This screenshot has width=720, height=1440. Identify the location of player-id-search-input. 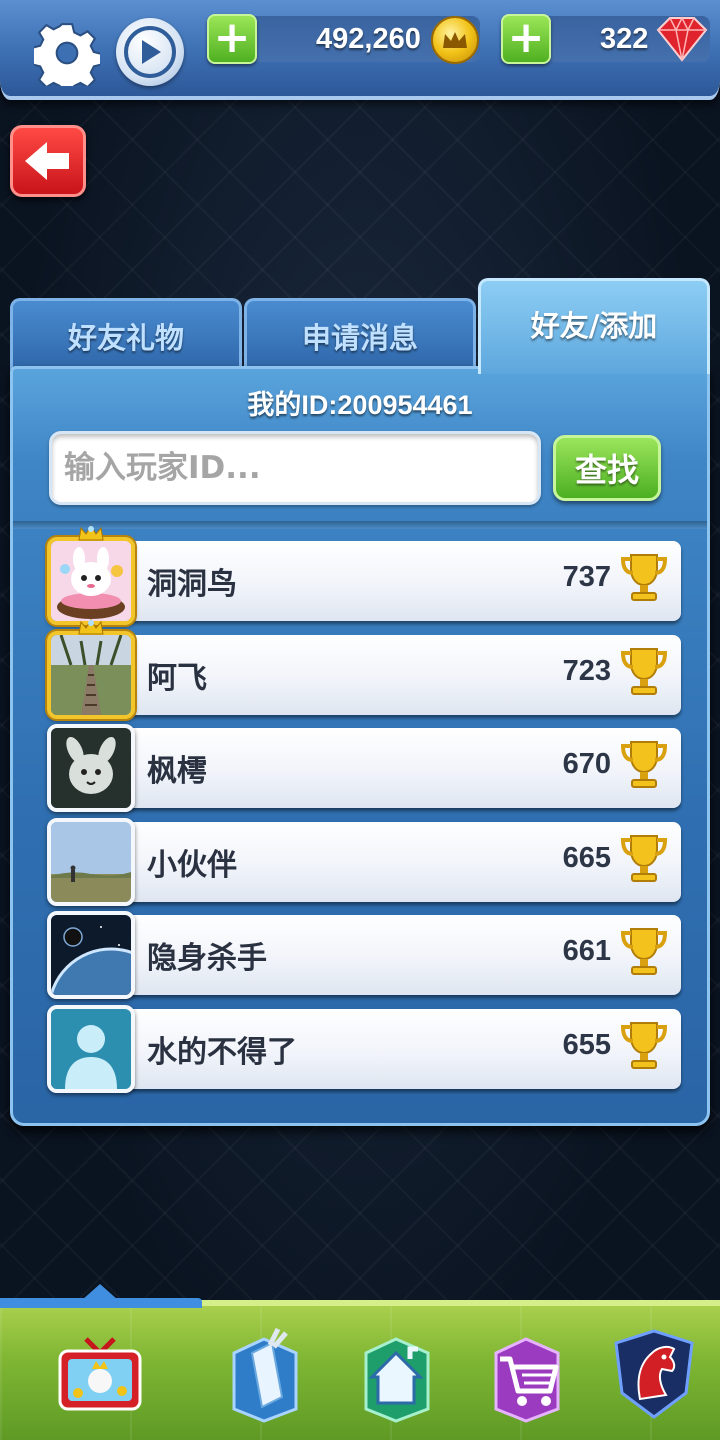
(295, 468).